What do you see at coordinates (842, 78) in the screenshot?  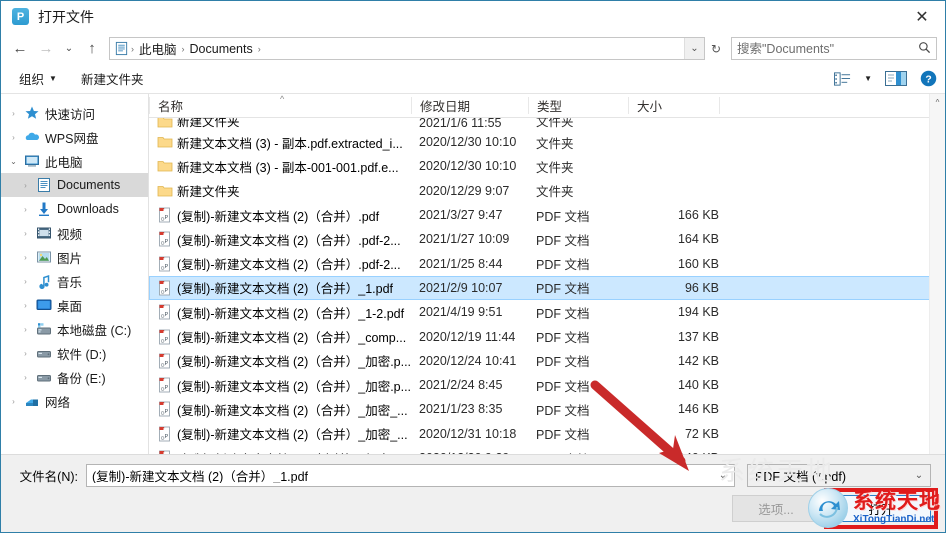 I see `view-options-icon` at bounding box center [842, 78].